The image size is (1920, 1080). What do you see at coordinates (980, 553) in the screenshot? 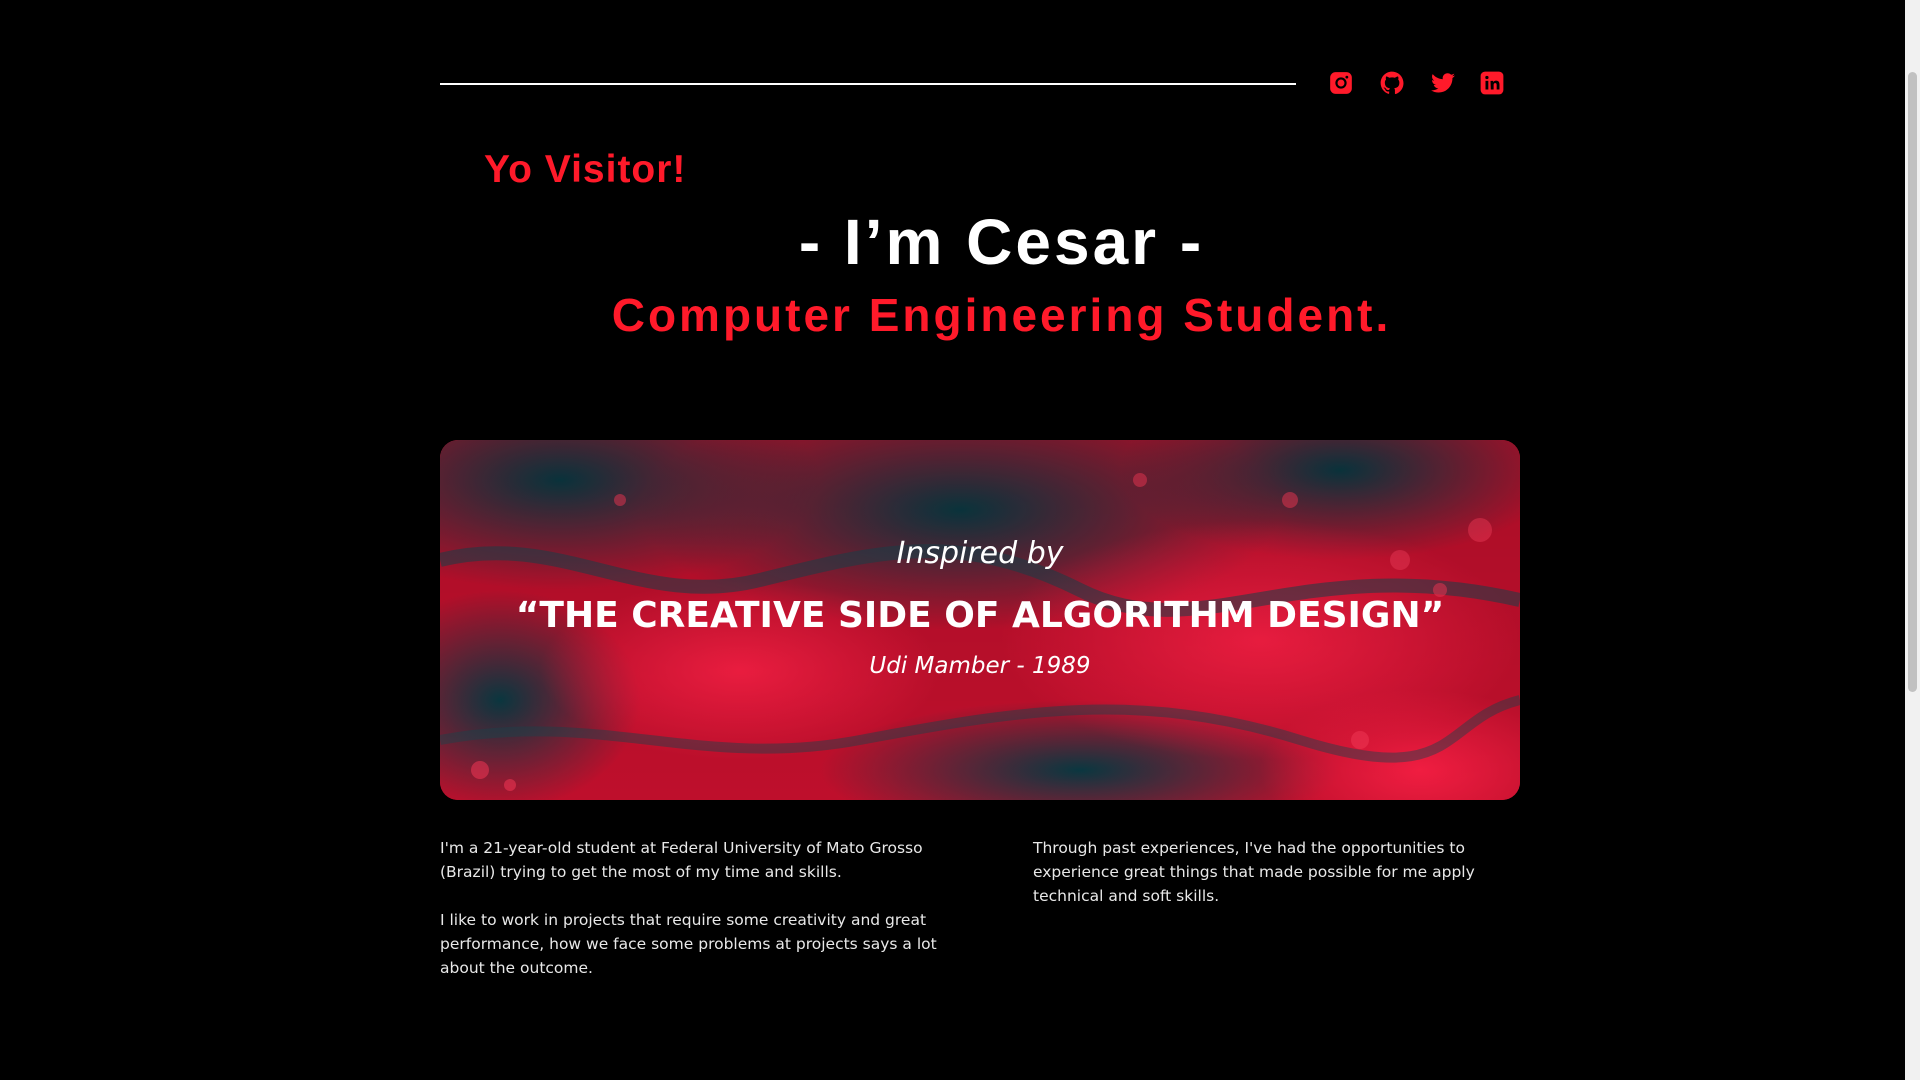
I see `banner-intro: Inspired by` at bounding box center [980, 553].